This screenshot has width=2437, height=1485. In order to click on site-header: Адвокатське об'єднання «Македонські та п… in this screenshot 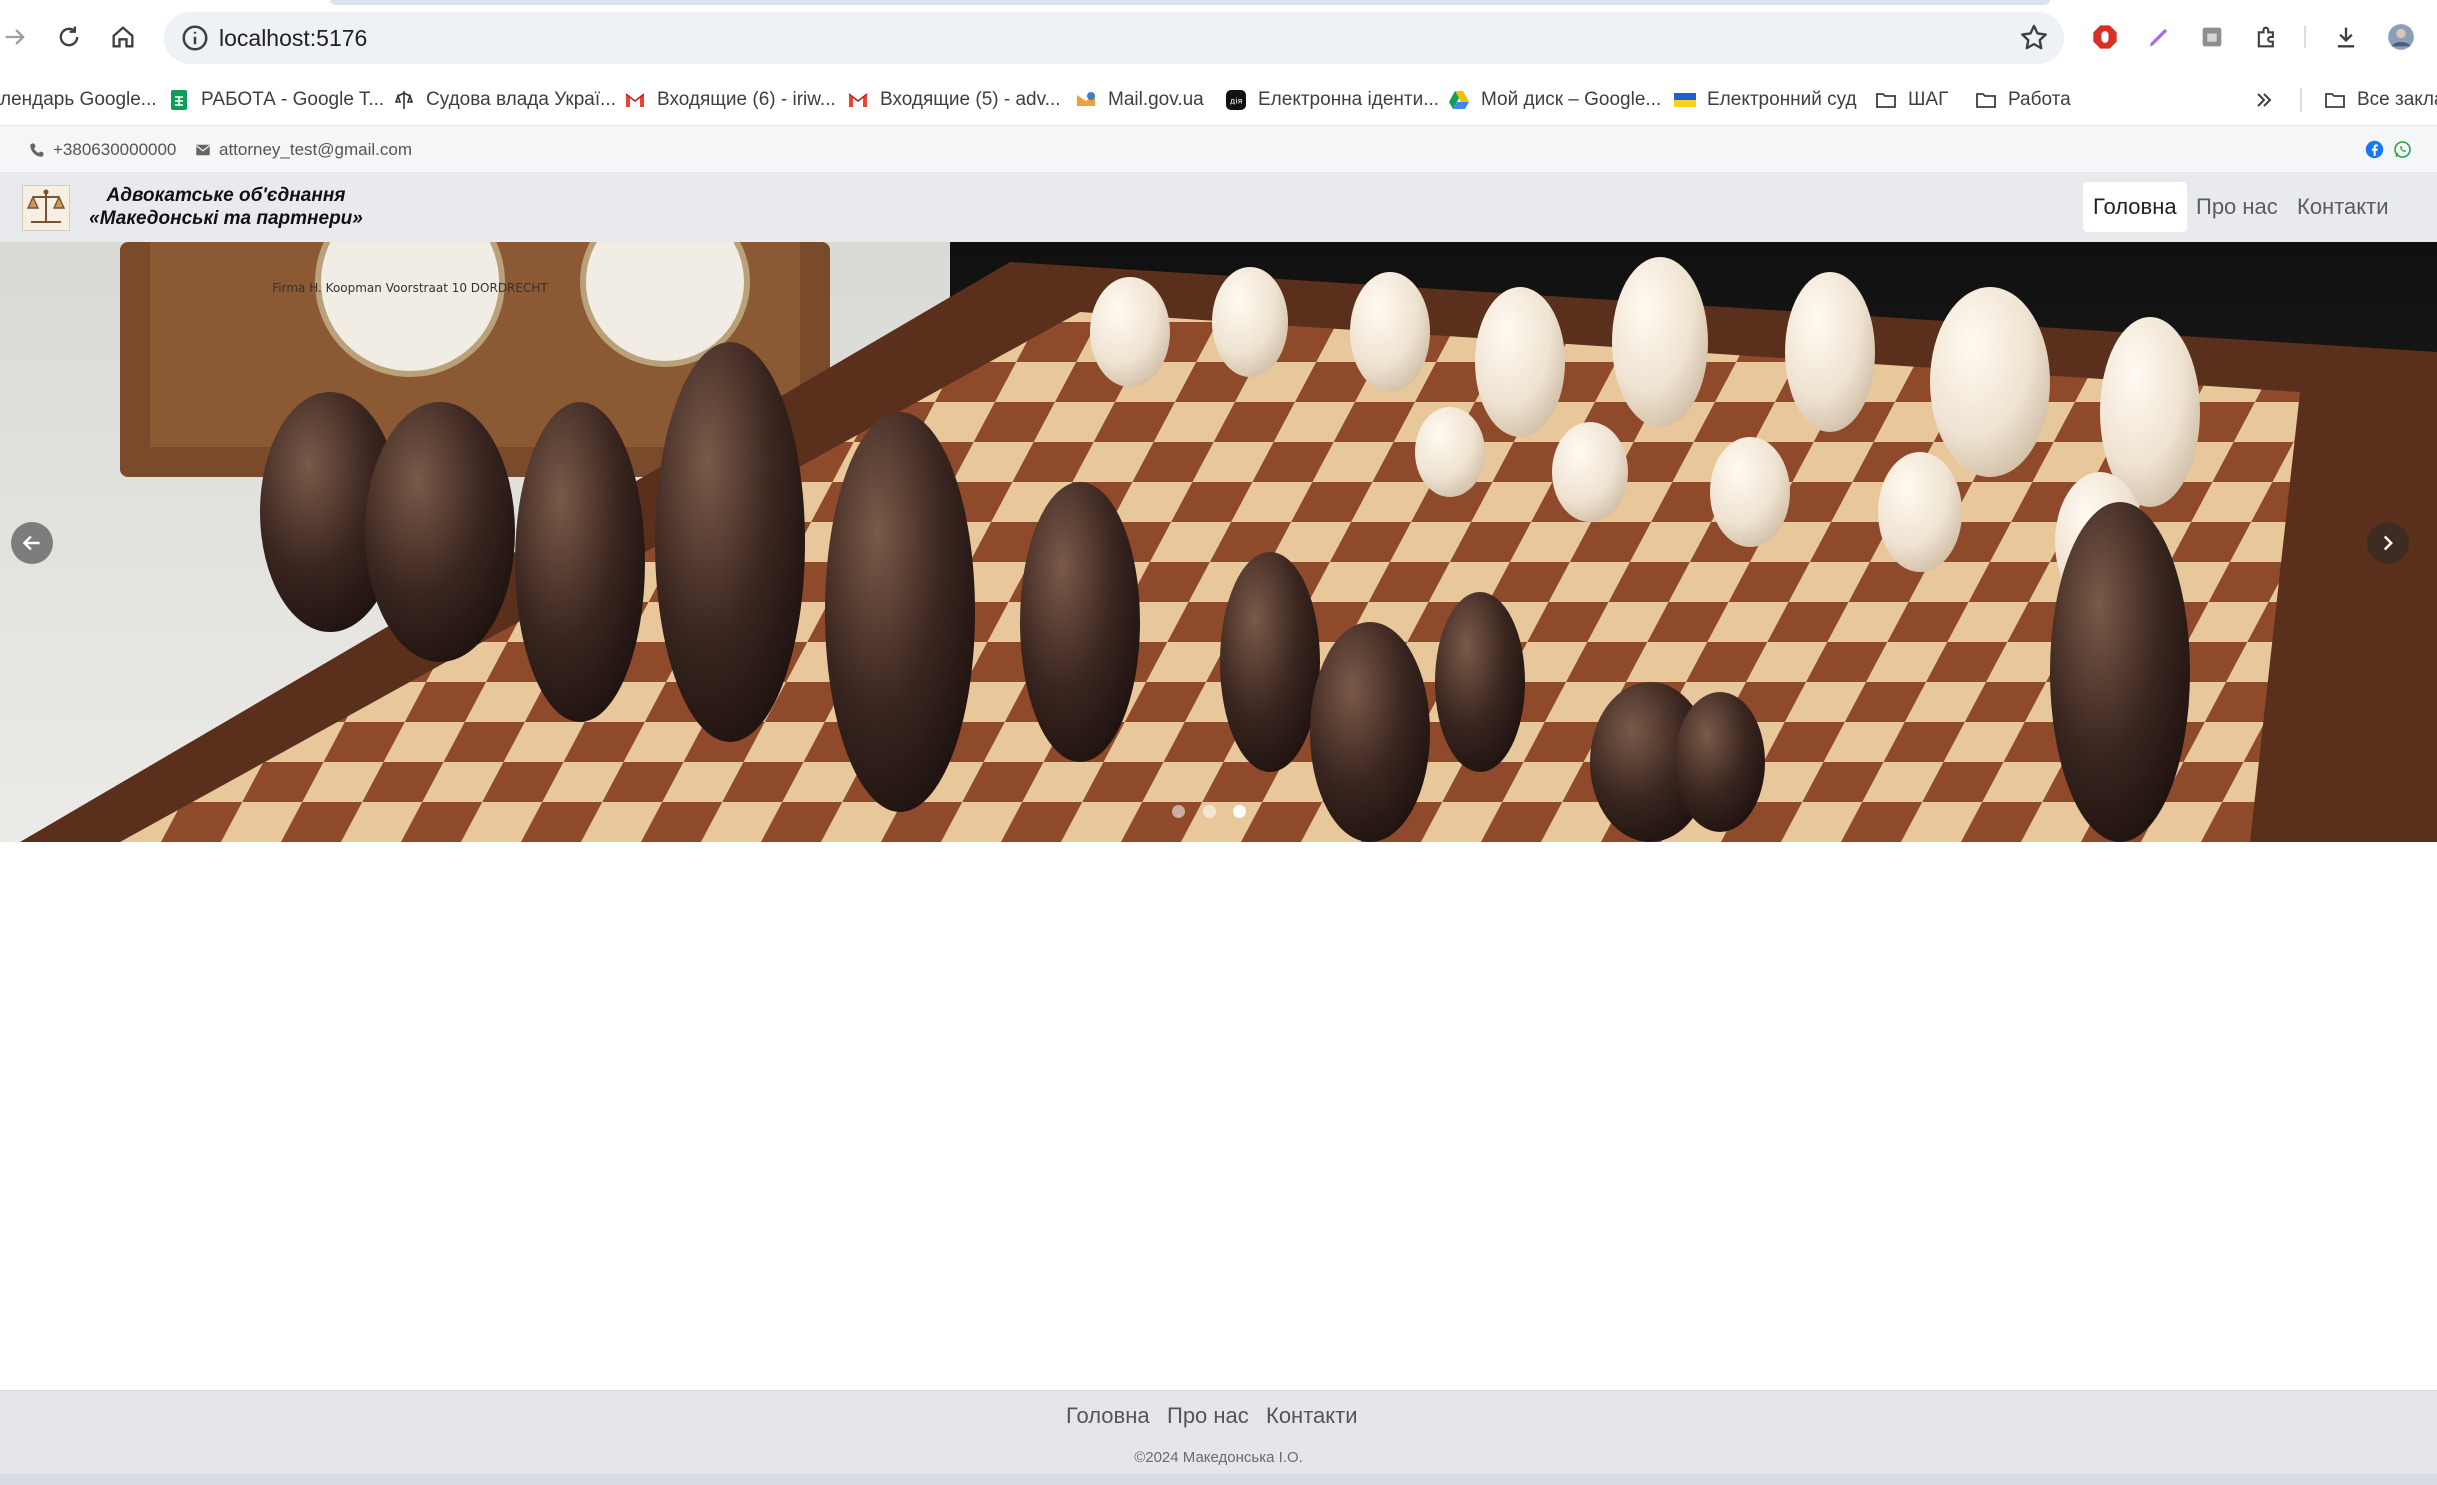, I will do `click(1218, 207)`.